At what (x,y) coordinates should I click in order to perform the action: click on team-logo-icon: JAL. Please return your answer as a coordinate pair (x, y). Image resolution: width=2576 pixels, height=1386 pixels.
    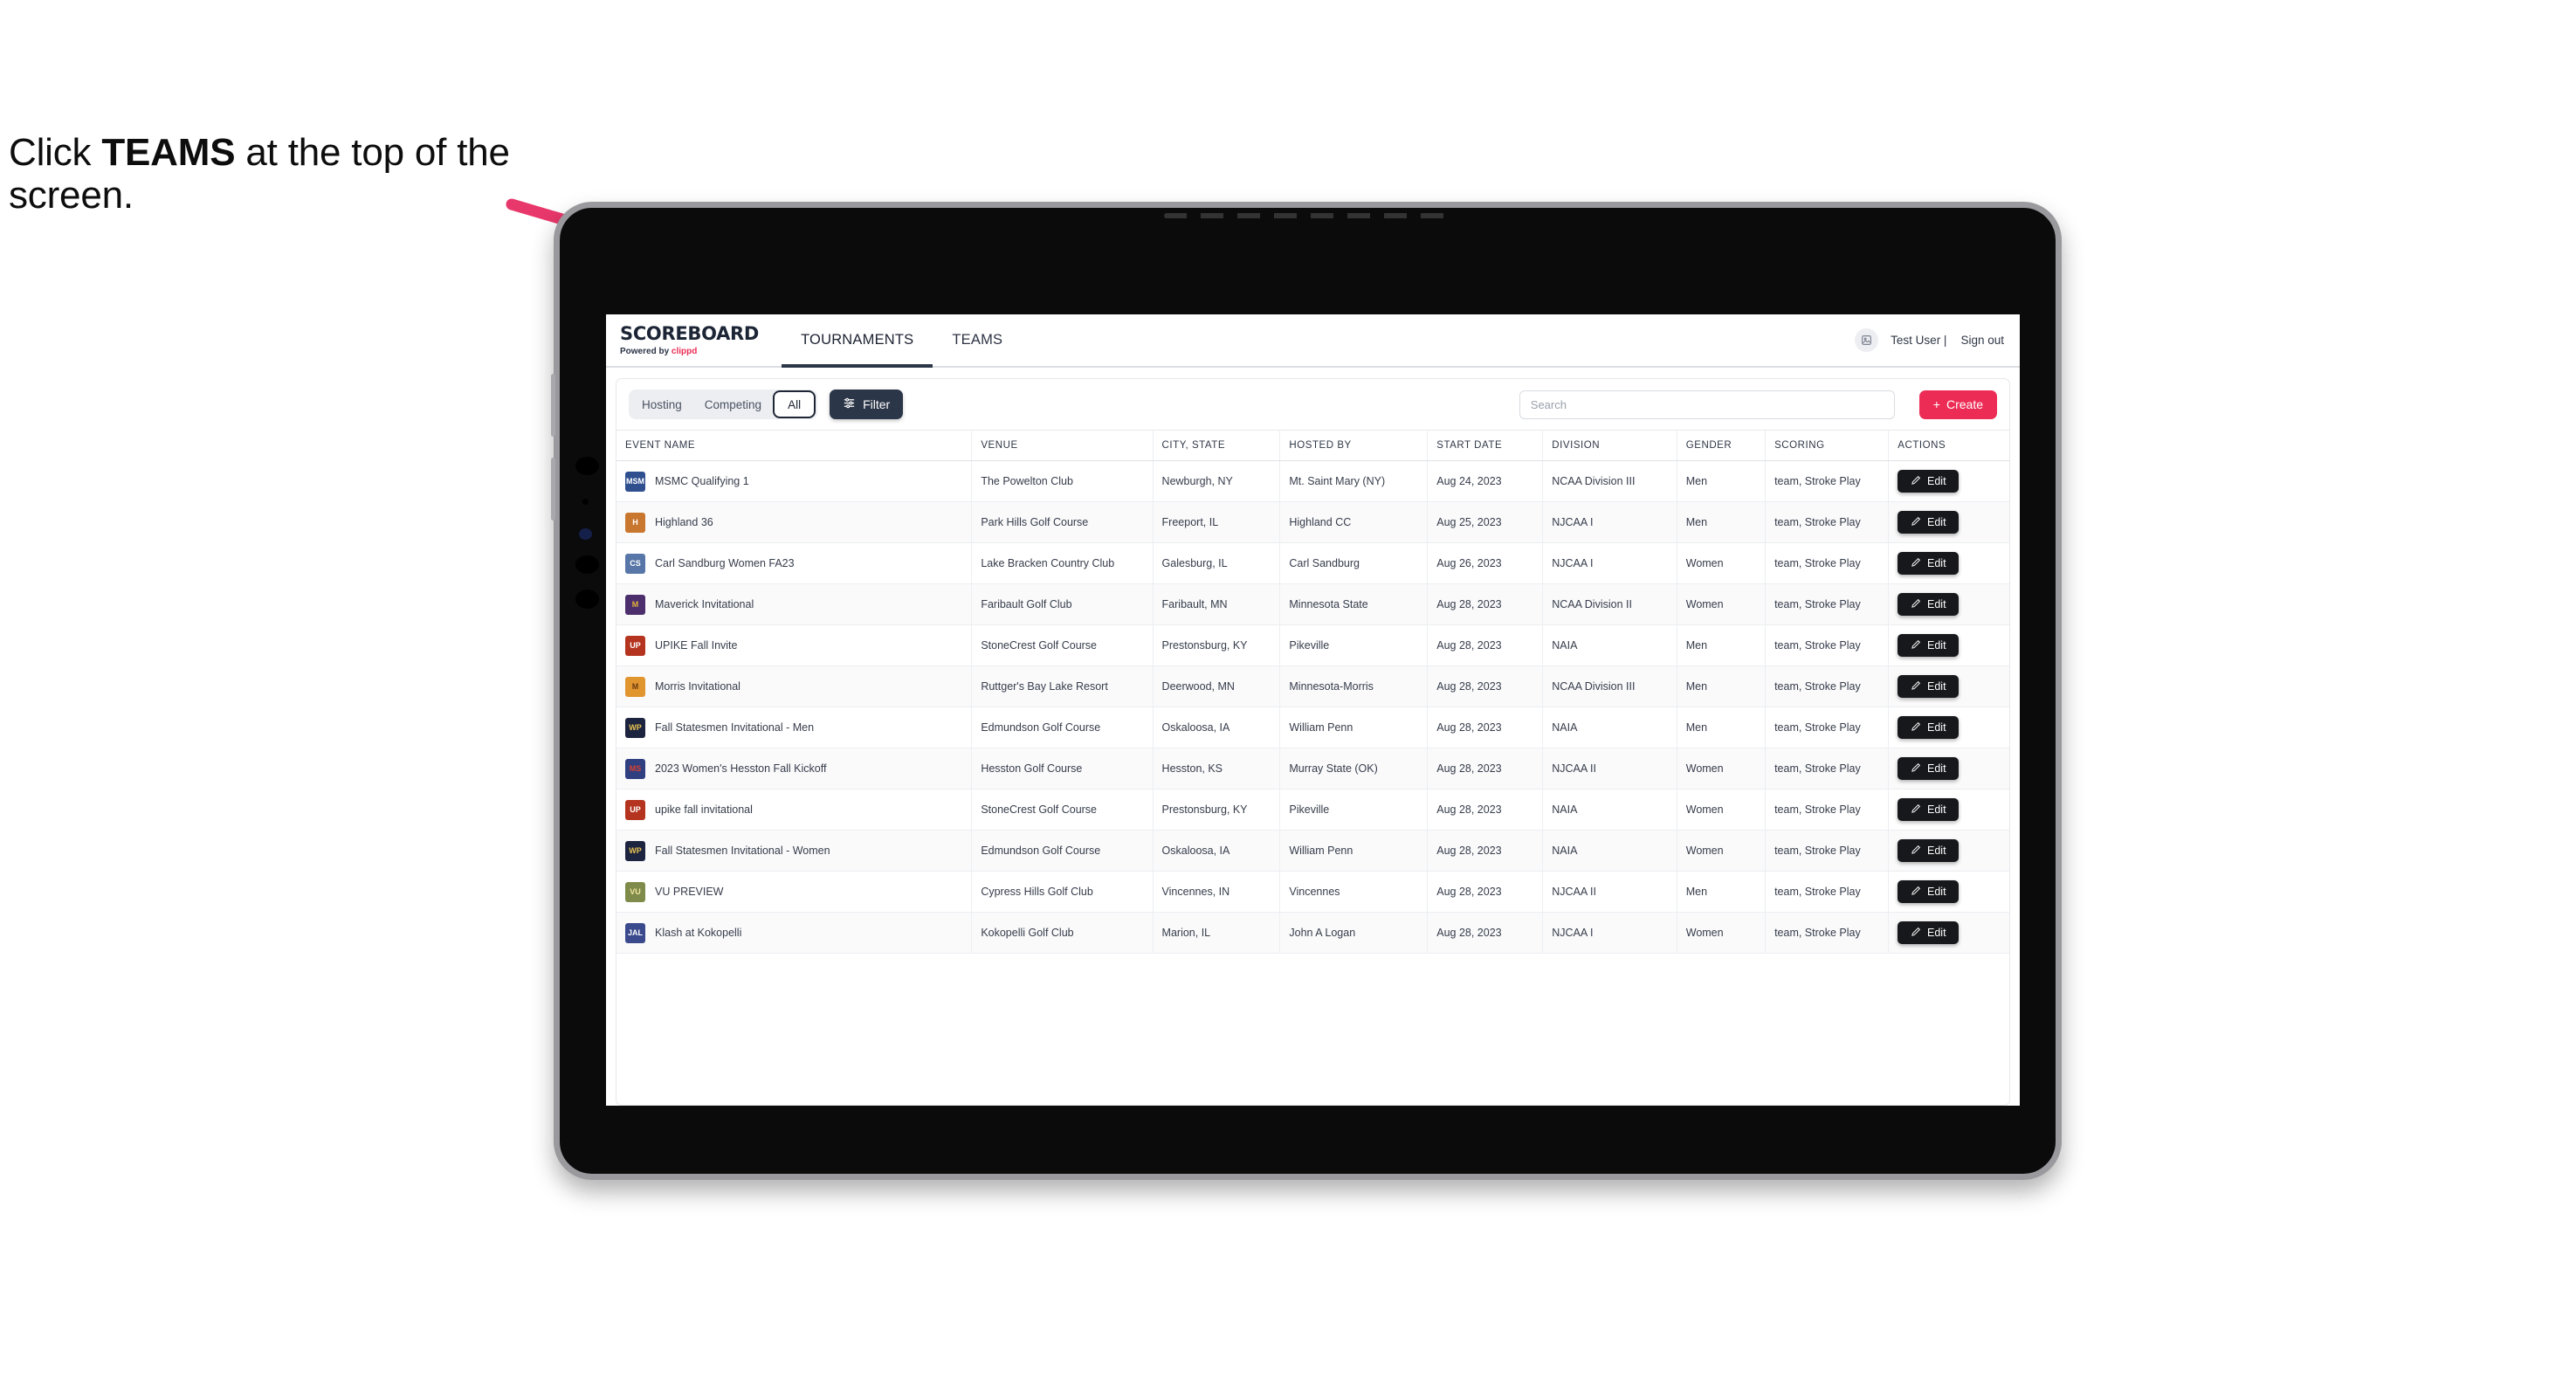
    Looking at the image, I should click on (635, 932).